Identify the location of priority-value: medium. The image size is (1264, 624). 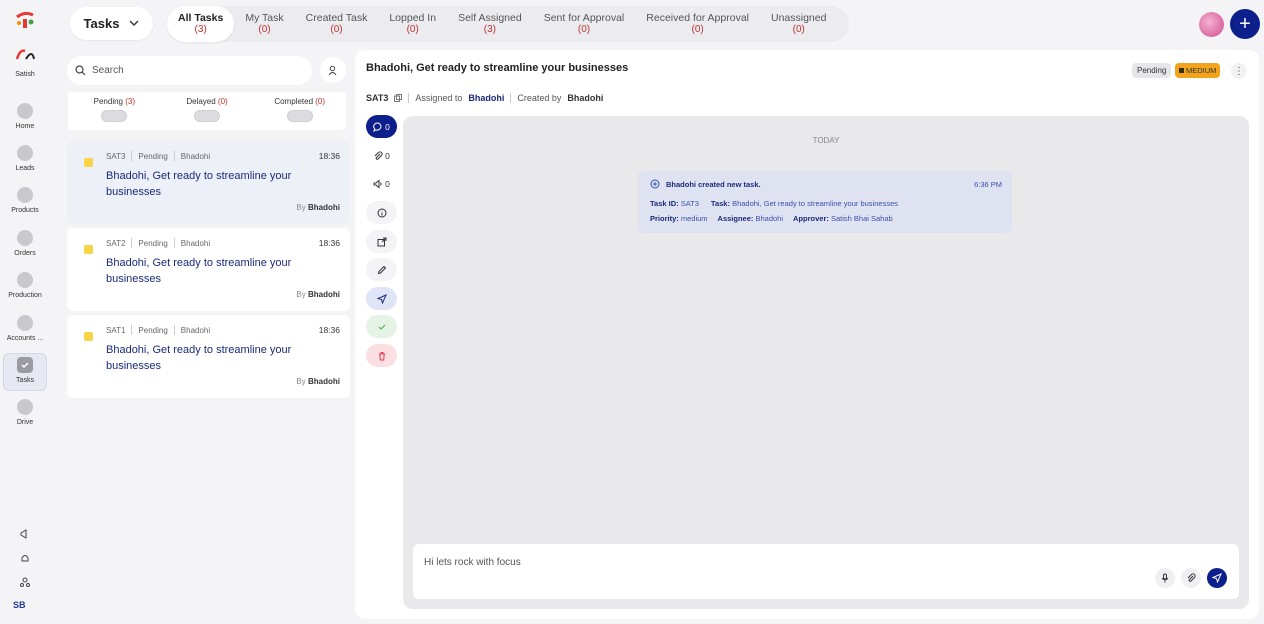
(694, 218).